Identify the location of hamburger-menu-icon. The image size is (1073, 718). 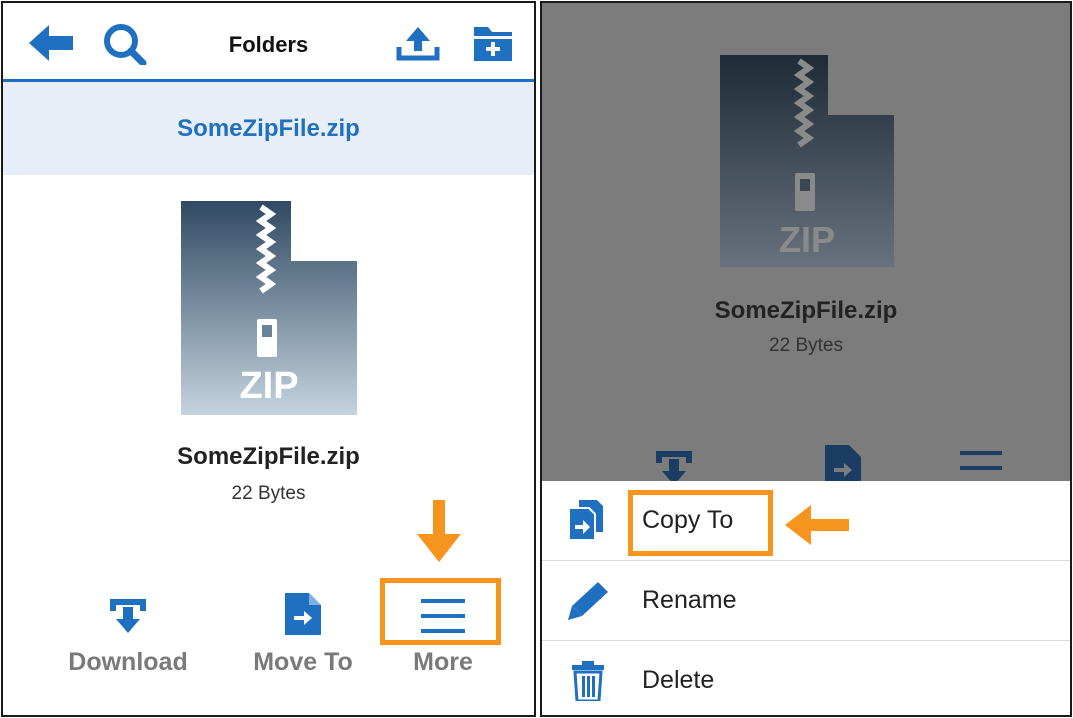
(981, 465).